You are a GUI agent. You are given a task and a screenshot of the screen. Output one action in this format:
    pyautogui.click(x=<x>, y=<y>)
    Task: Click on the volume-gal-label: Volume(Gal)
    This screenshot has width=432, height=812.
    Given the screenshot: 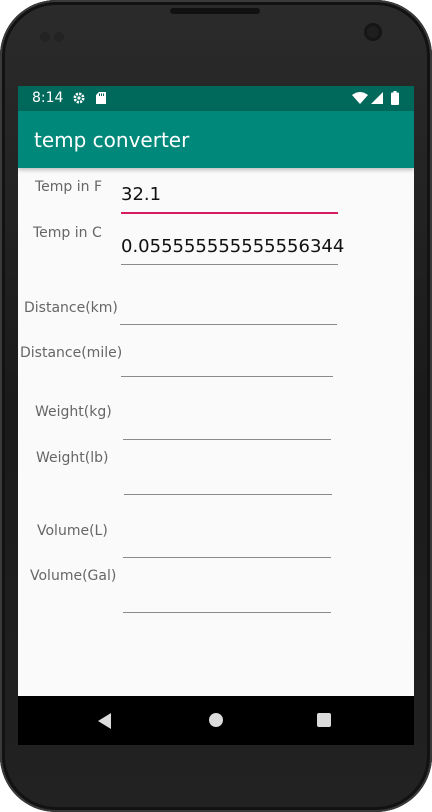 What is the action you would take?
    pyautogui.click(x=73, y=576)
    